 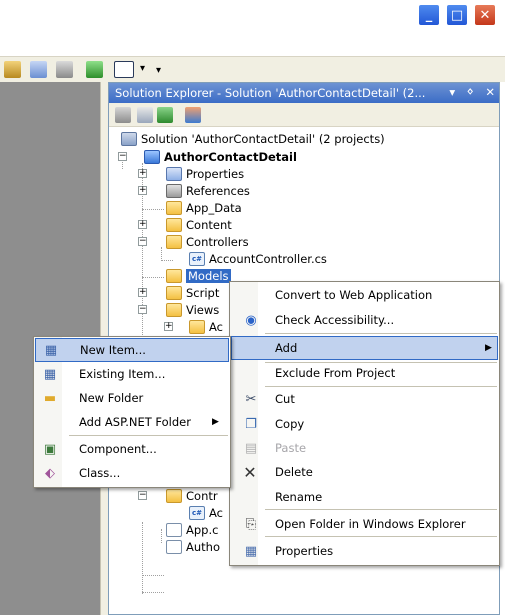 I want to click on tree-item-views-child: Ac, so click(x=206, y=326).